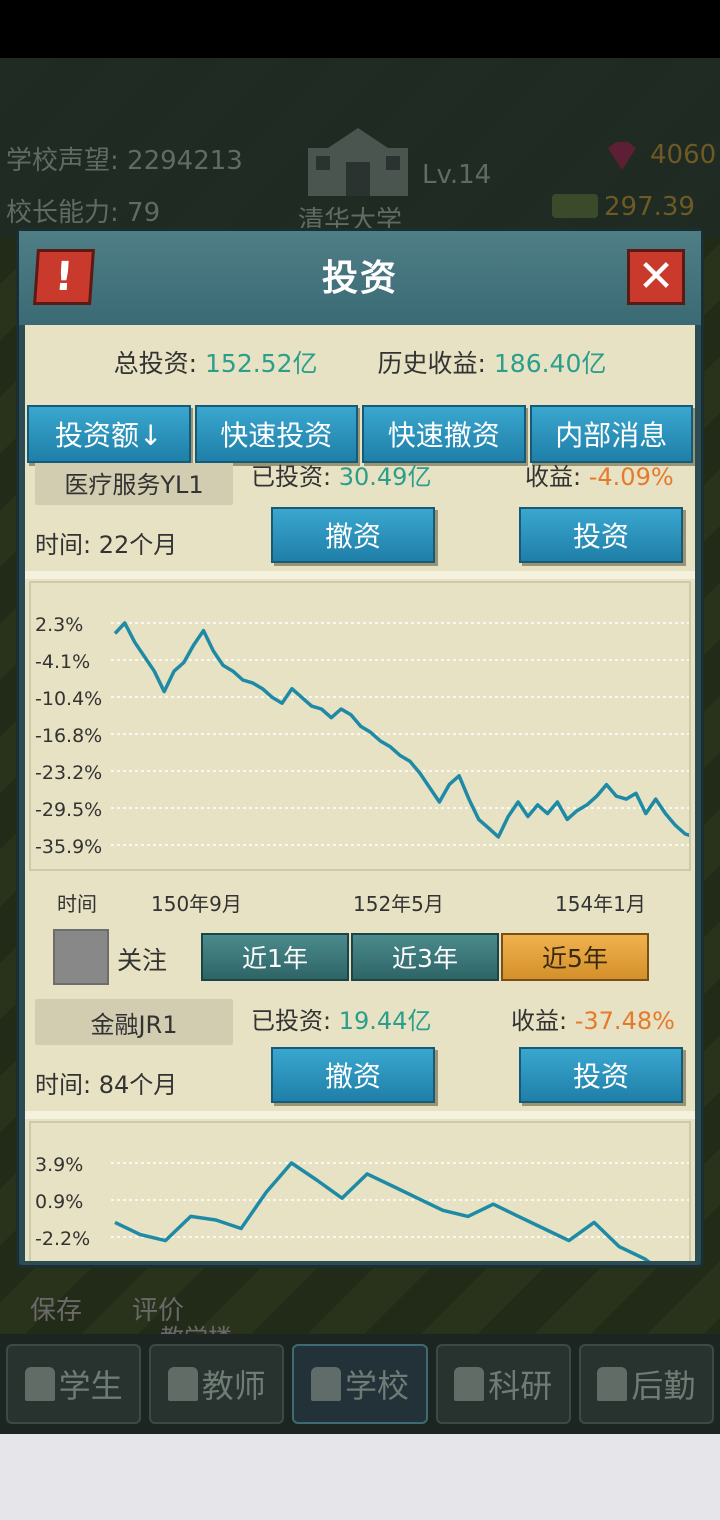  What do you see at coordinates (182, 1384) in the screenshot?
I see `teacher-icon` at bounding box center [182, 1384].